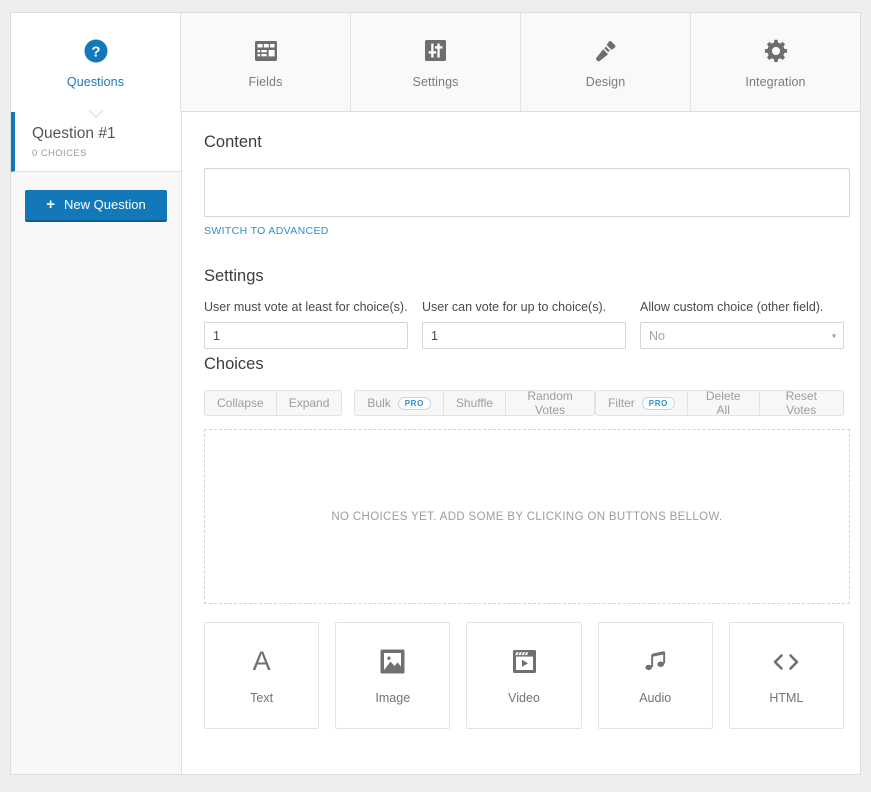 The image size is (871, 792). I want to click on field-label: User can vote for up to choice(s)., so click(514, 307).